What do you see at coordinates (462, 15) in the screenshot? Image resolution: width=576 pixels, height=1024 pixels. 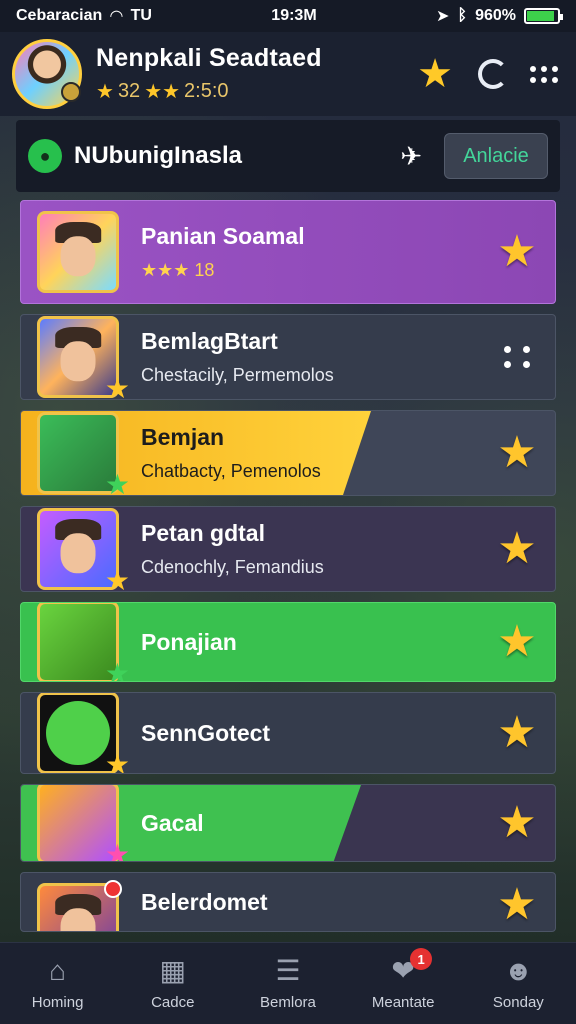 I see `bluetooth-icon: ᛒ` at bounding box center [462, 15].